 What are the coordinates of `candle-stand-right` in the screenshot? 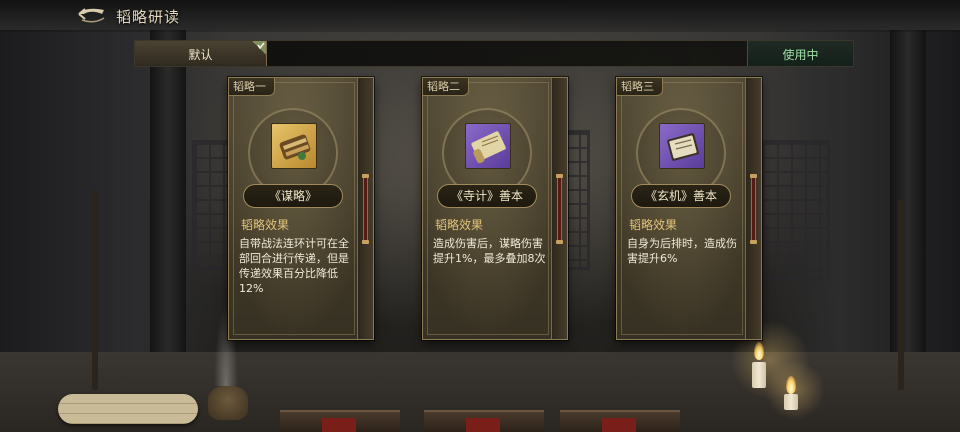 It's located at (901, 295).